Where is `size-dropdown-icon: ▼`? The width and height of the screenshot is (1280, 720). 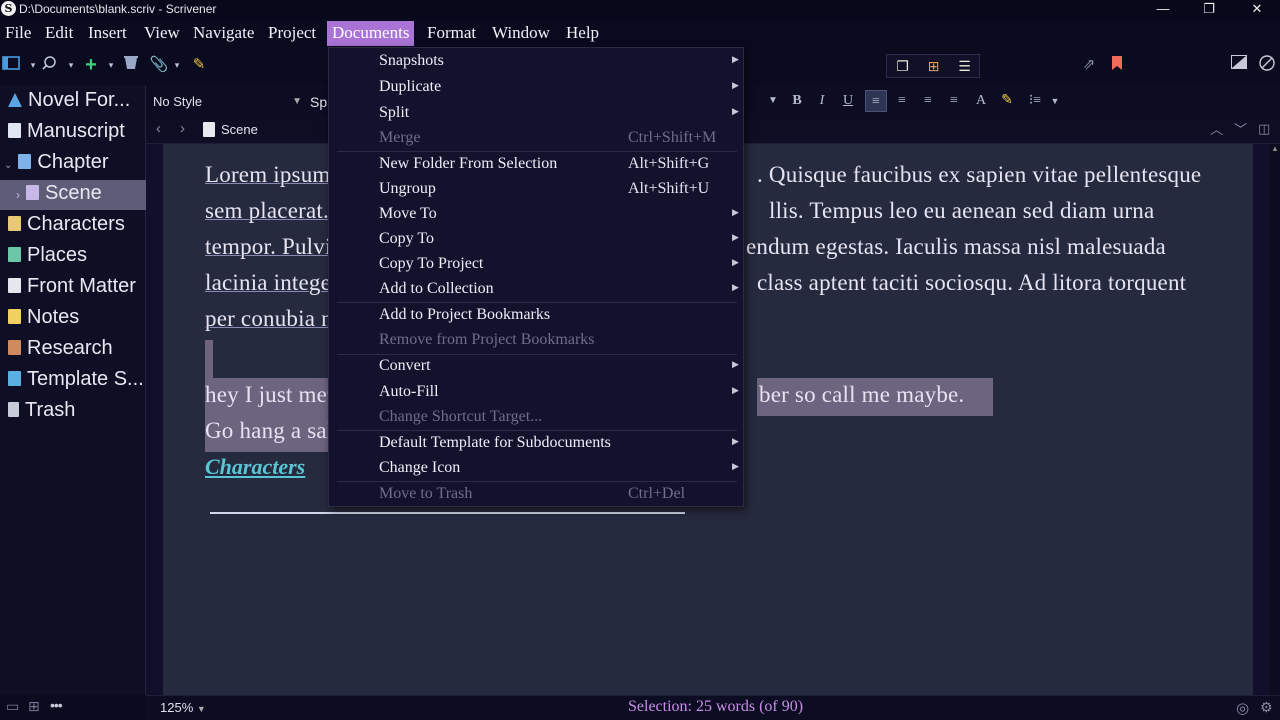 size-dropdown-icon: ▼ is located at coordinates (773, 101).